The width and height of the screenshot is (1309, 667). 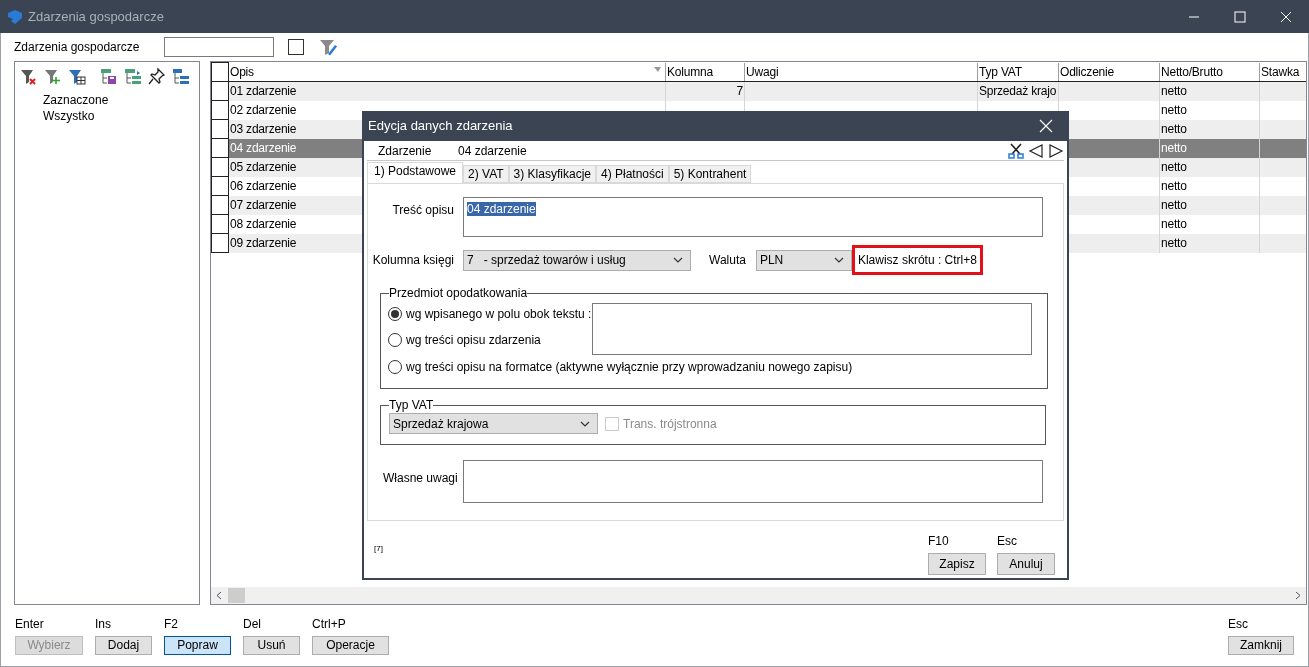 I want to click on column-header: Kolumna, so click(x=705, y=72).